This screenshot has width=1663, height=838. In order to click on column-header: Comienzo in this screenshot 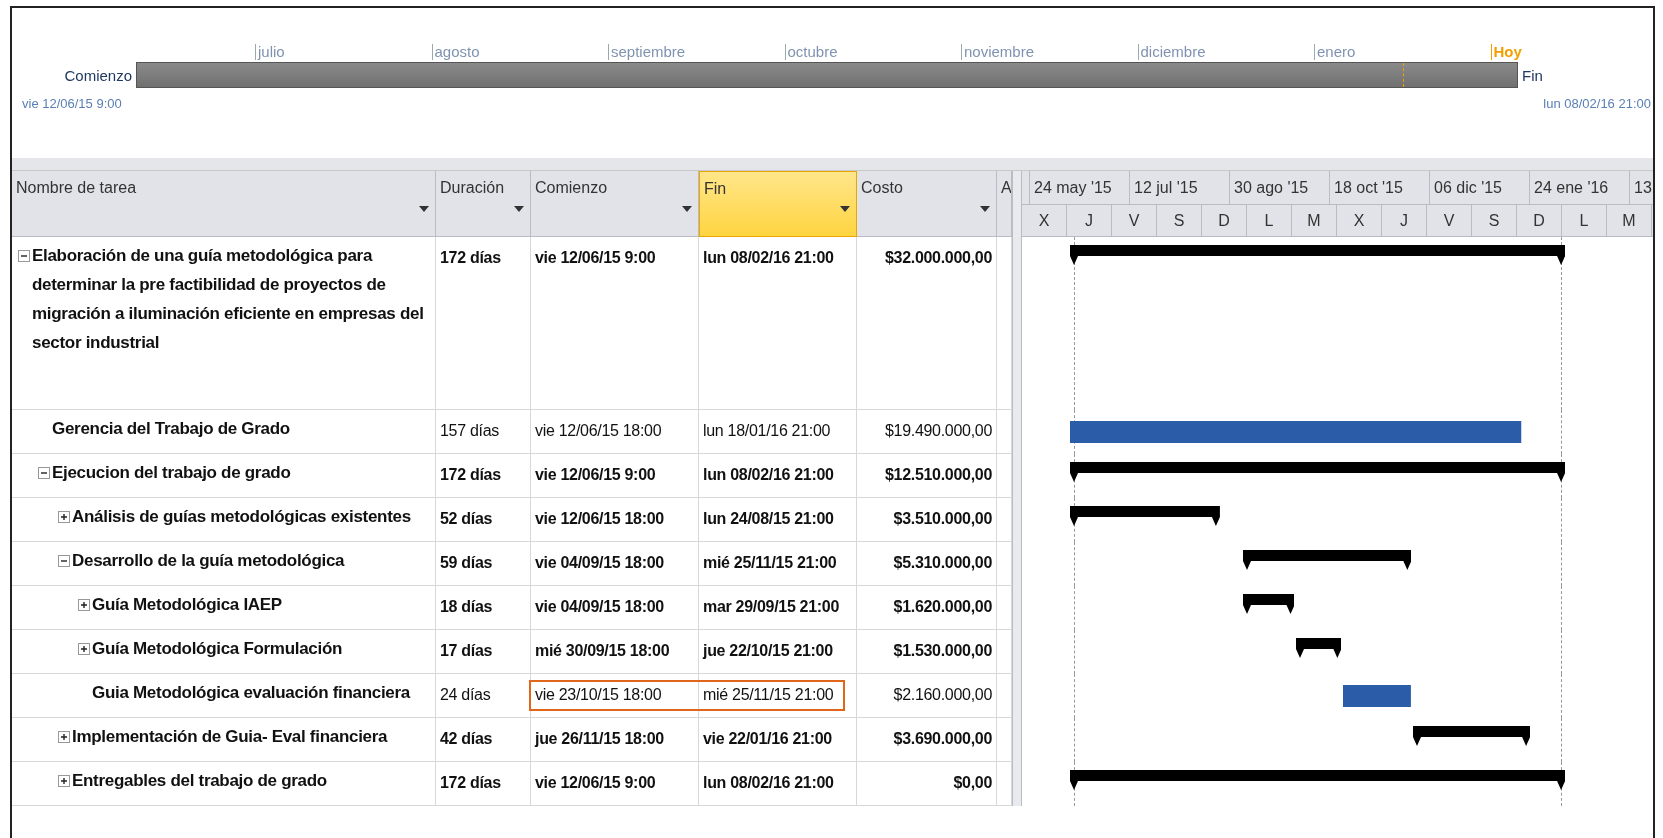, I will do `click(615, 204)`.